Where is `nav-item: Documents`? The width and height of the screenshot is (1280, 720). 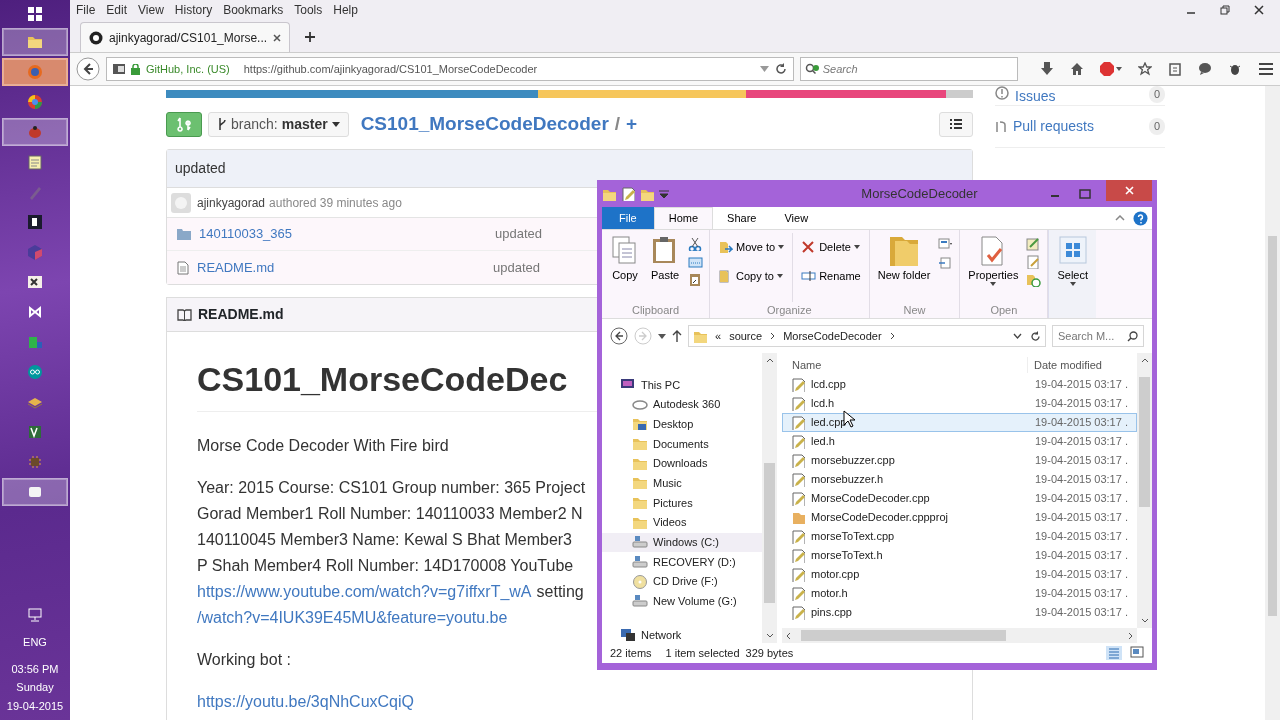
nav-item: Documents is located at coordinates (682, 444).